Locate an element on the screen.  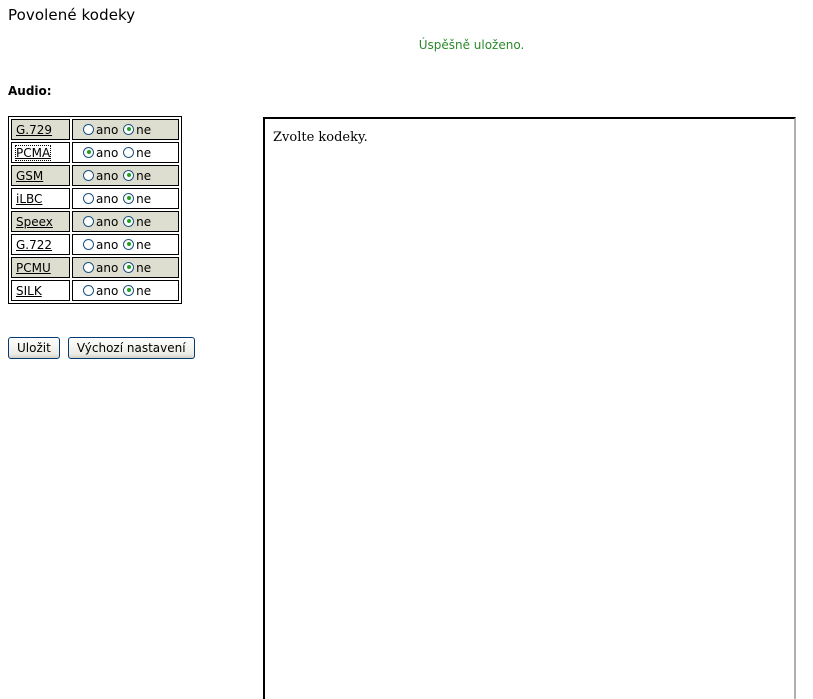
codec-g729-no-radio is located at coordinates (129, 129).